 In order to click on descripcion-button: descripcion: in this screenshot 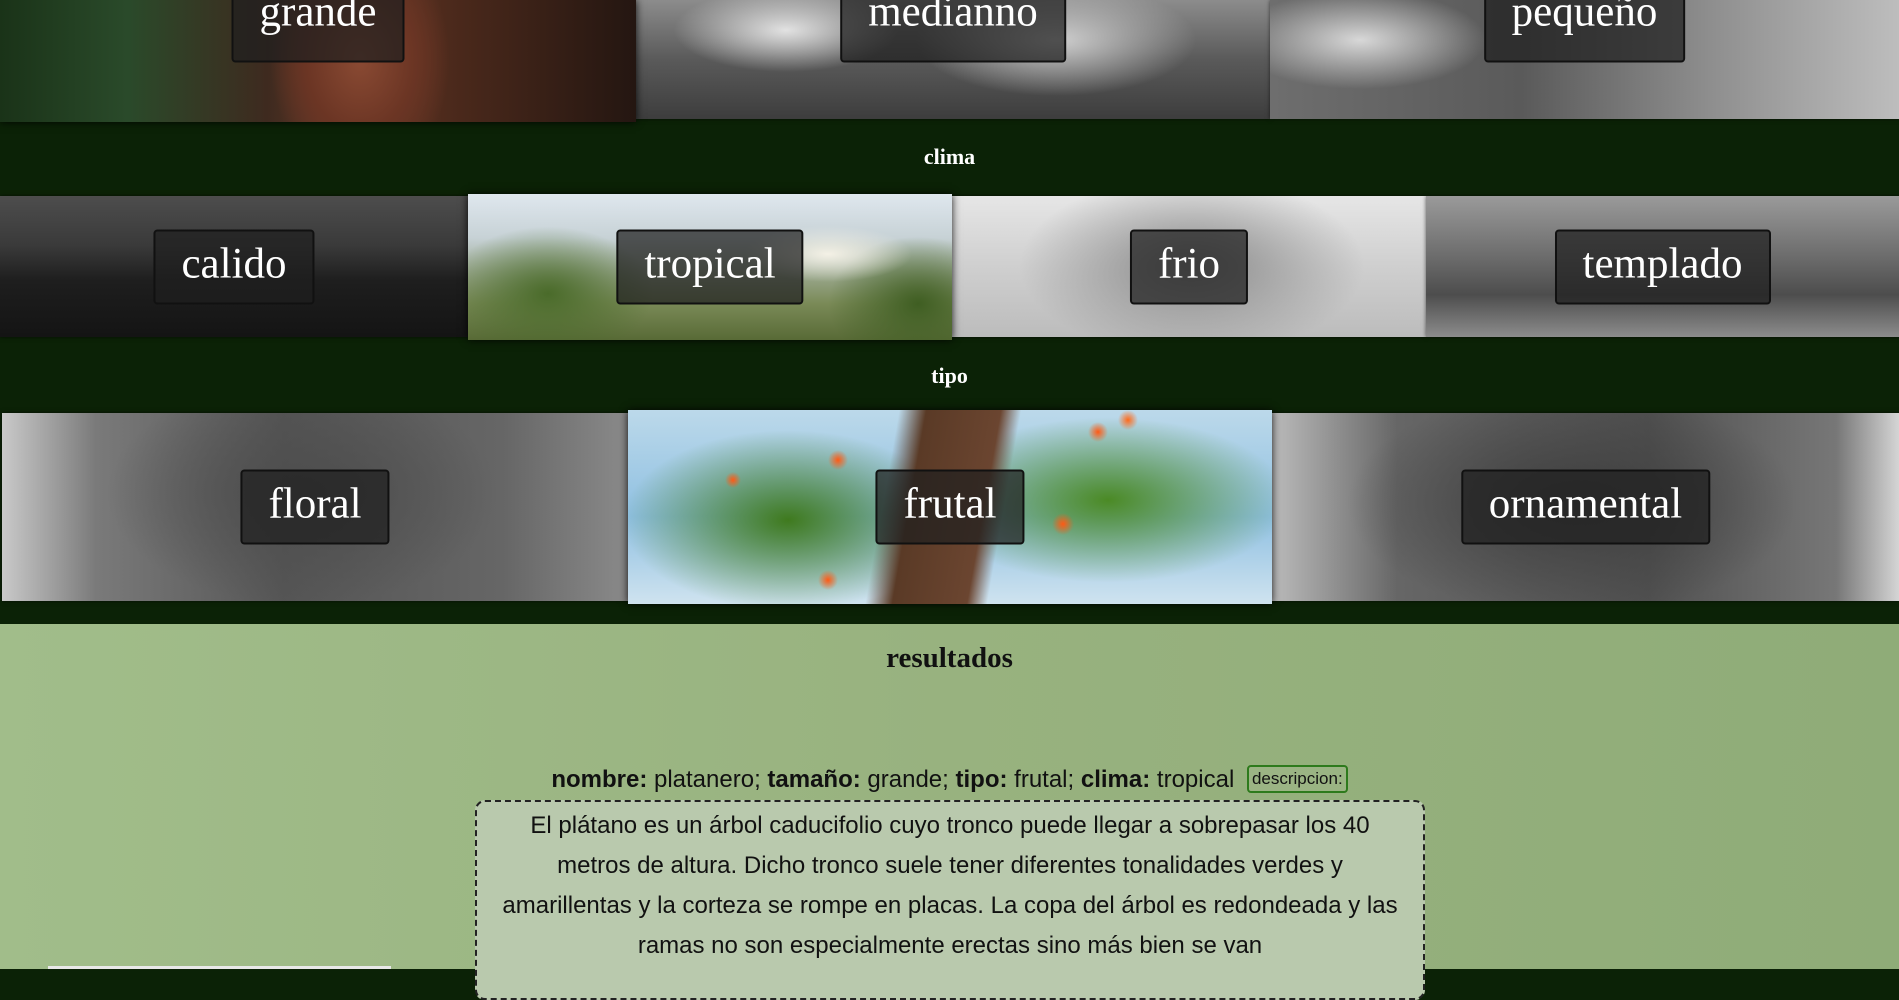, I will do `click(1297, 778)`.